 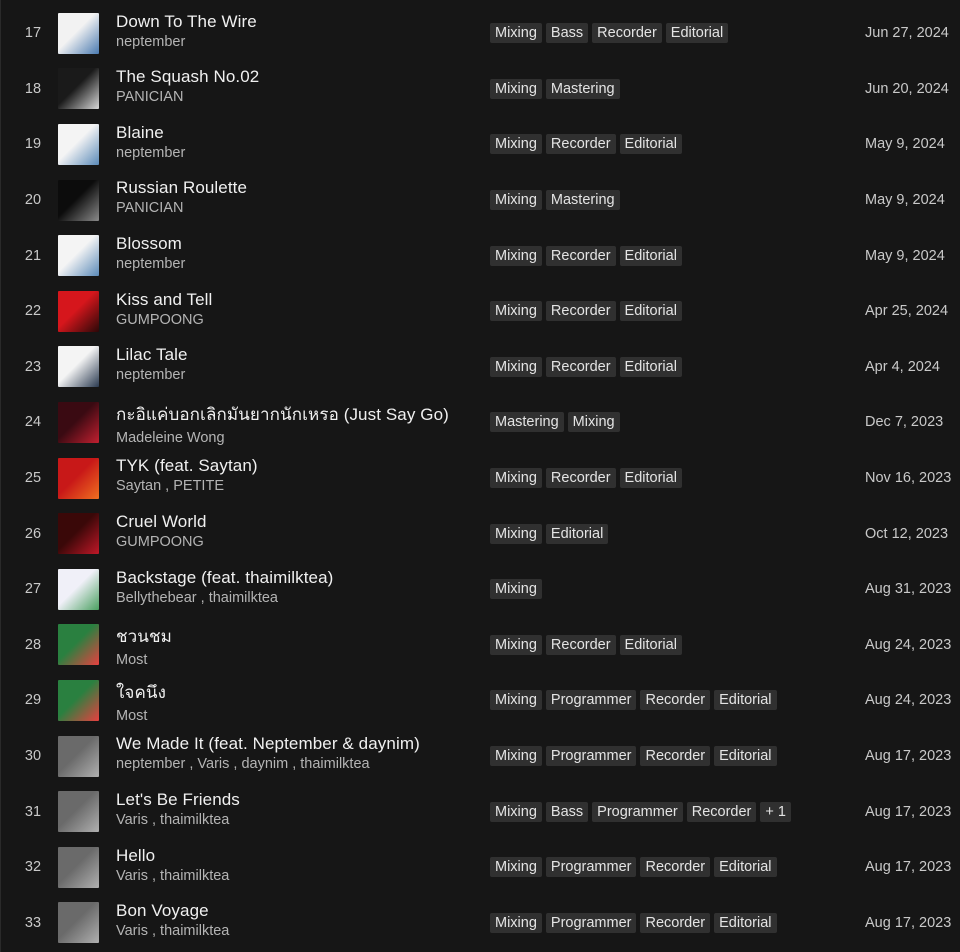 What do you see at coordinates (187, 486) in the screenshot?
I see `track-artist: Saytan , PETITE` at bounding box center [187, 486].